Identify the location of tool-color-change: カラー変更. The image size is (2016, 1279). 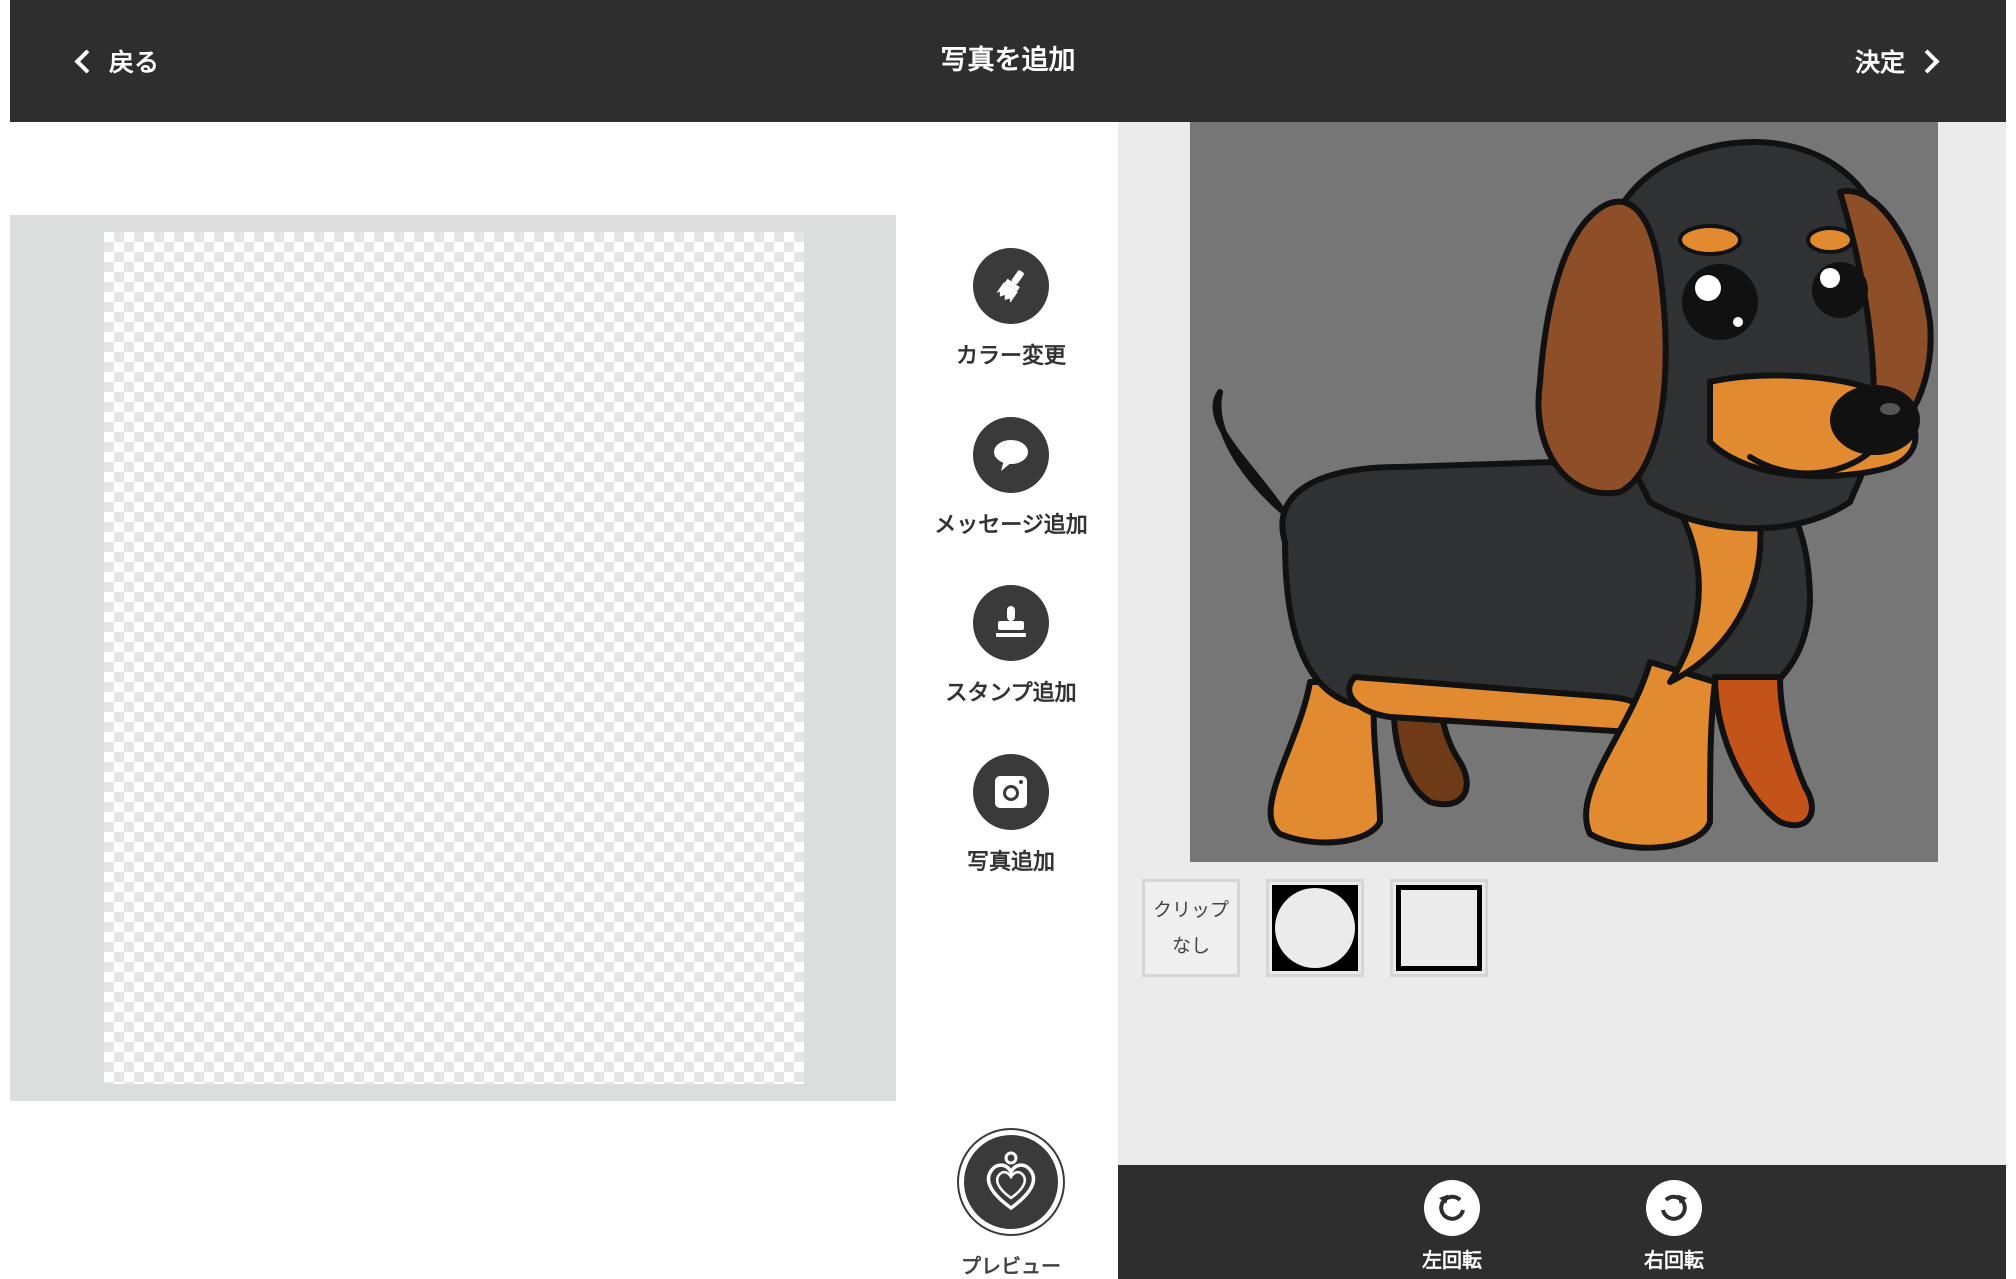
(1011, 309).